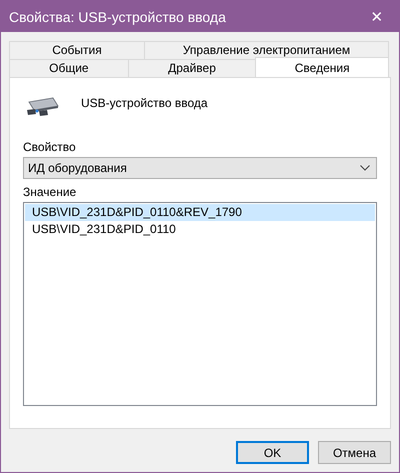 The image size is (400, 473). I want to click on chevron-down-icon, so click(365, 168).